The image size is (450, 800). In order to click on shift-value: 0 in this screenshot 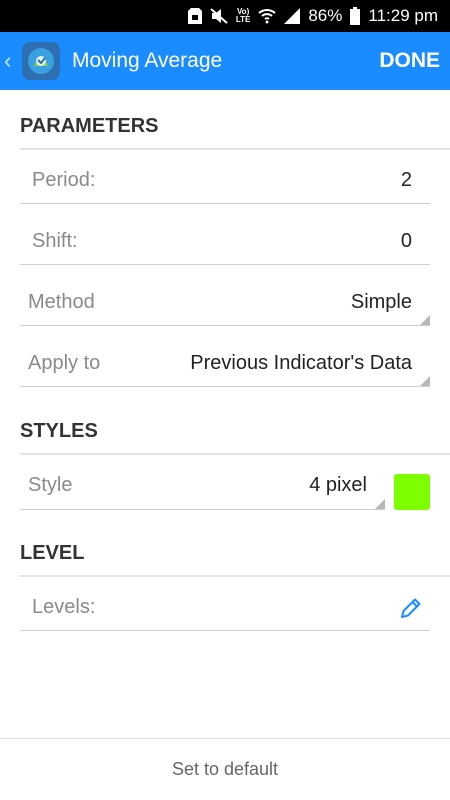, I will do `click(415, 241)`.